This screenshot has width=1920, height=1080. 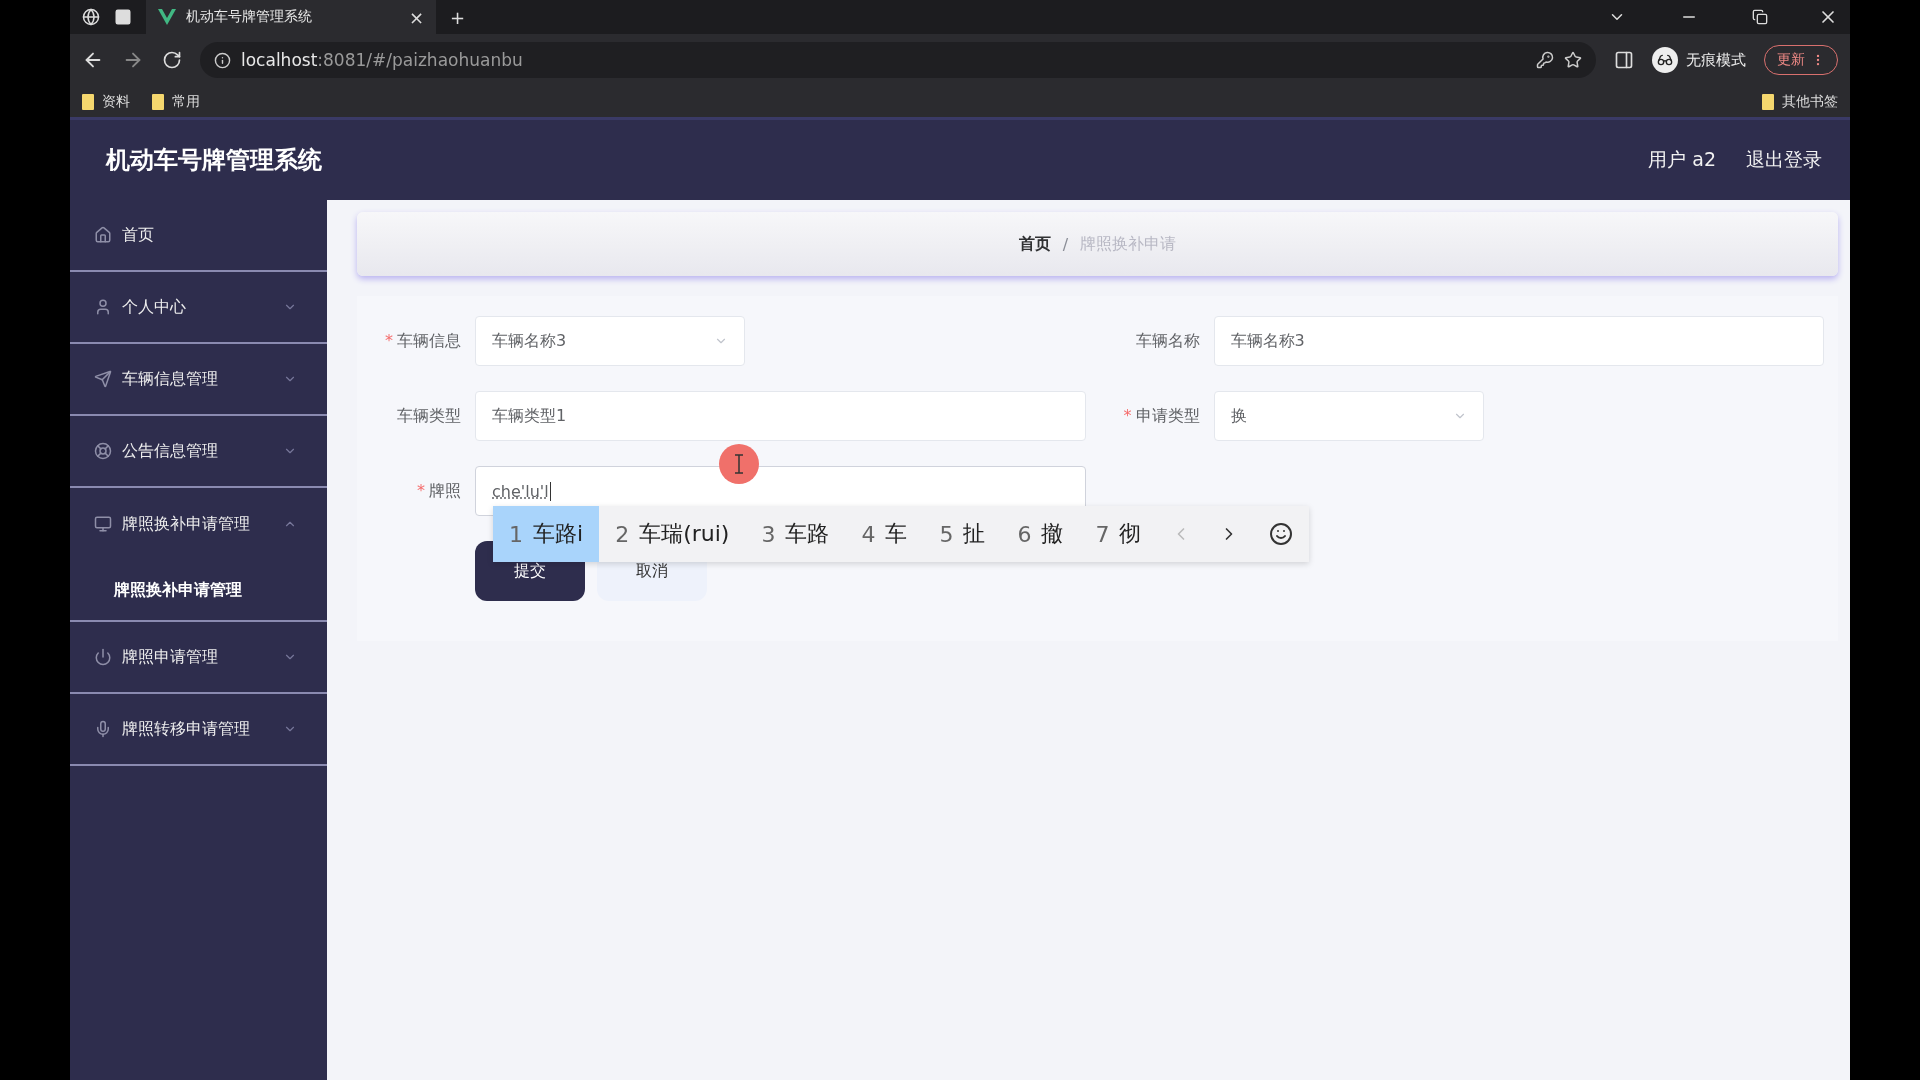 I want to click on microphone-icon, so click(x=103, y=729).